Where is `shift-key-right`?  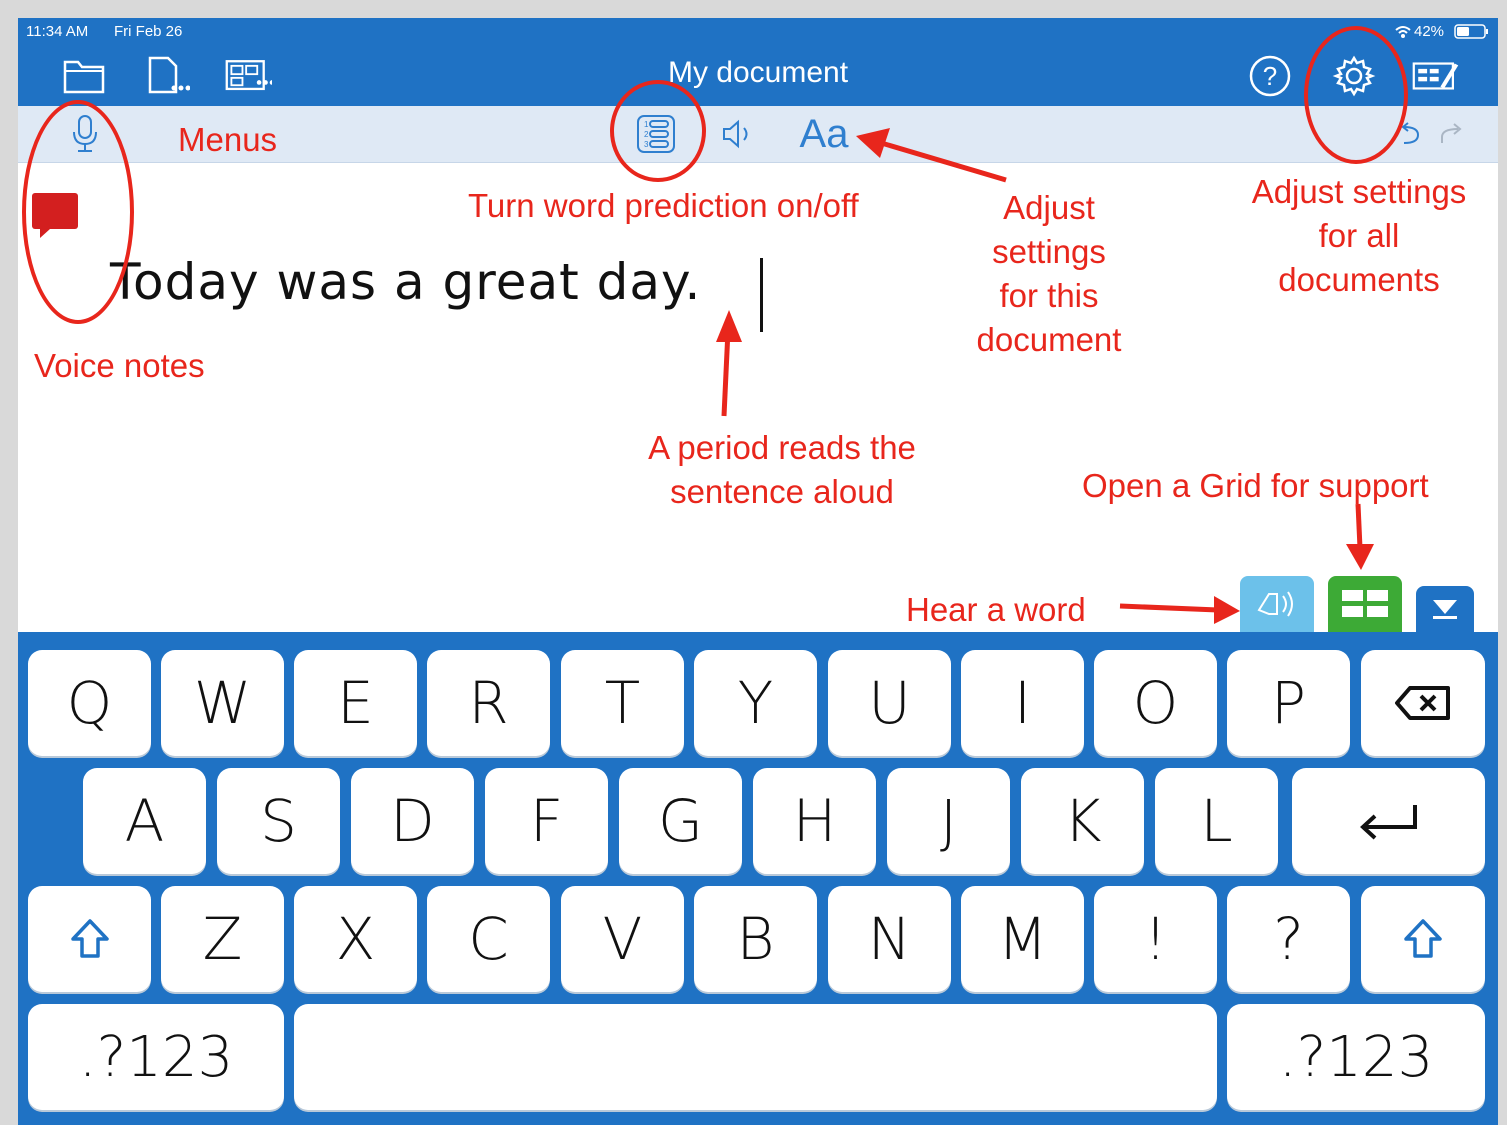 shift-key-right is located at coordinates (1423, 939).